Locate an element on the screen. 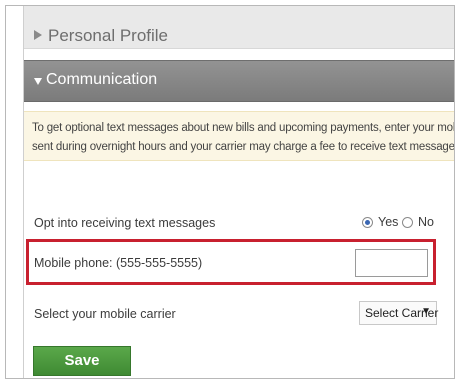  carrier-select: Select Carrier ▼ is located at coordinates (398, 313).